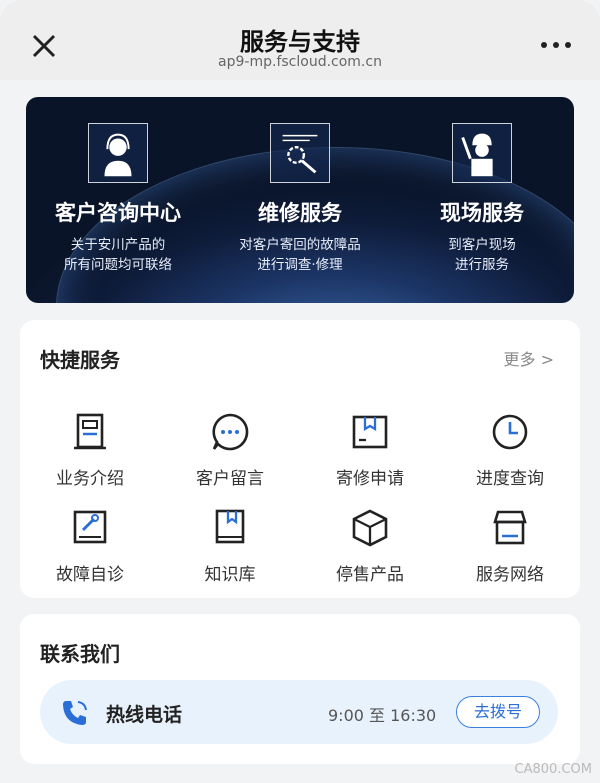  I want to click on banner-desc: 关于安川产品的, so click(118, 245).